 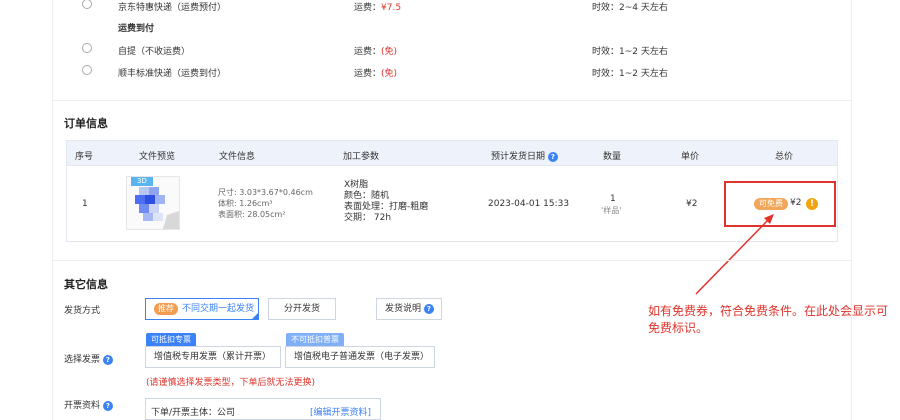 I want to click on shipping-radio-pickup, so click(x=87, y=48).